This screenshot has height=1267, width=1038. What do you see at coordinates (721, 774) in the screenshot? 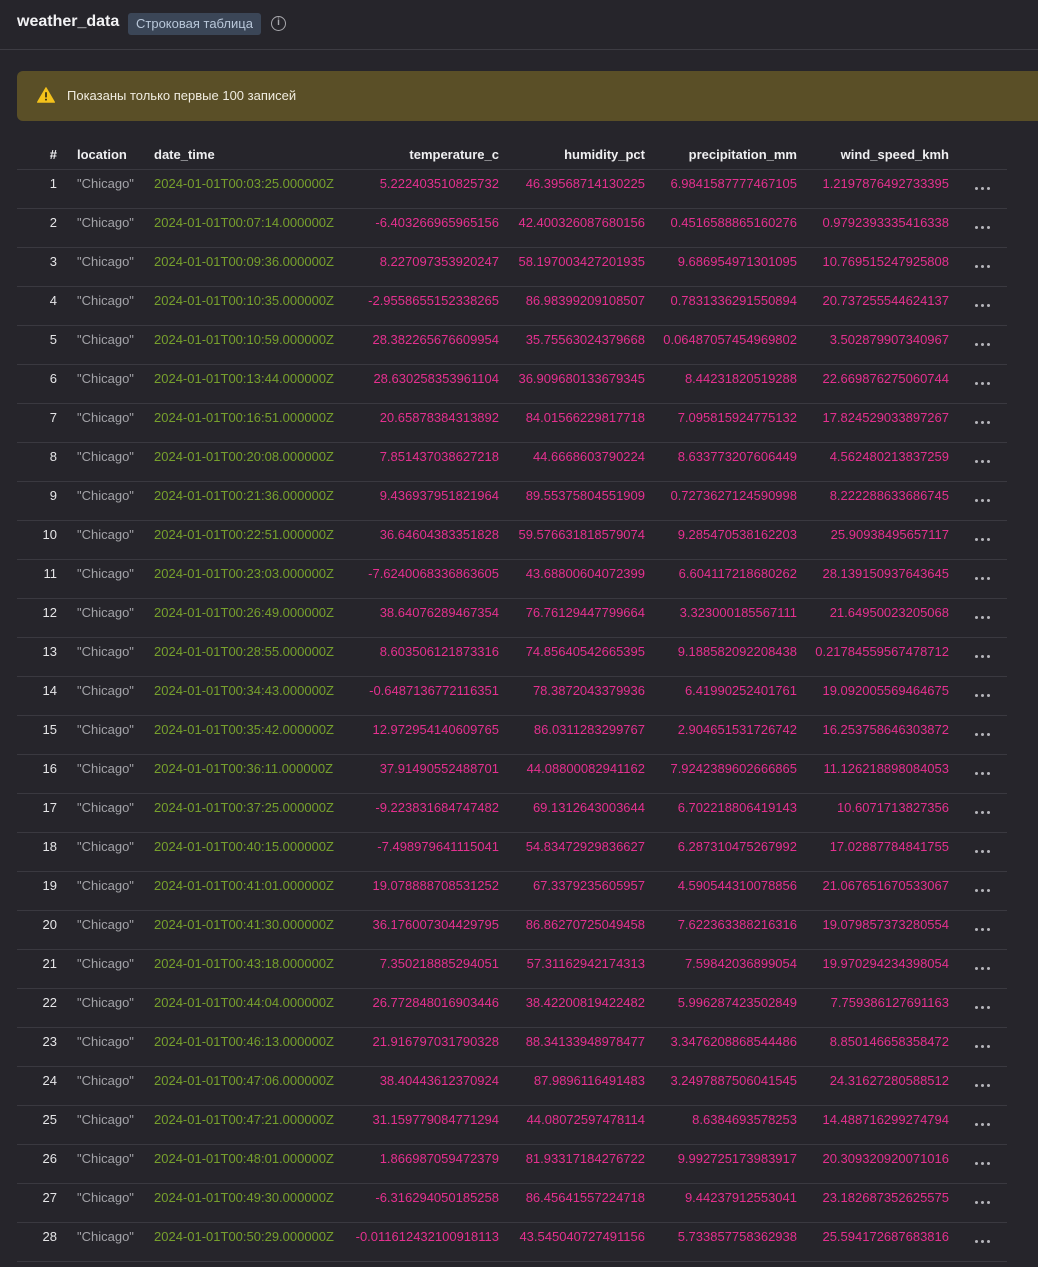
I see `cell-precipitation: 7.9242389602666865` at bounding box center [721, 774].